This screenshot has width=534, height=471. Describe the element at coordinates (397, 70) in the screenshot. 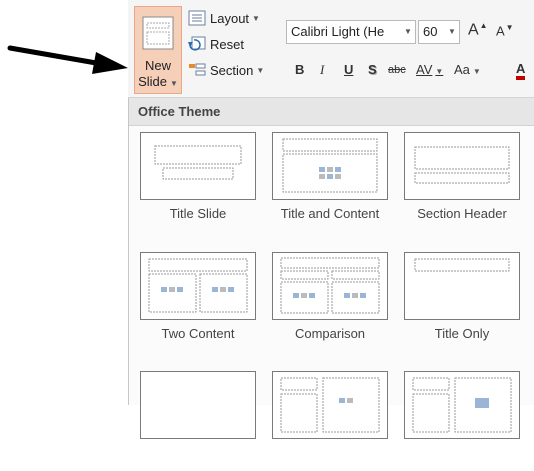

I see `strikethrough-button: abc` at that location.